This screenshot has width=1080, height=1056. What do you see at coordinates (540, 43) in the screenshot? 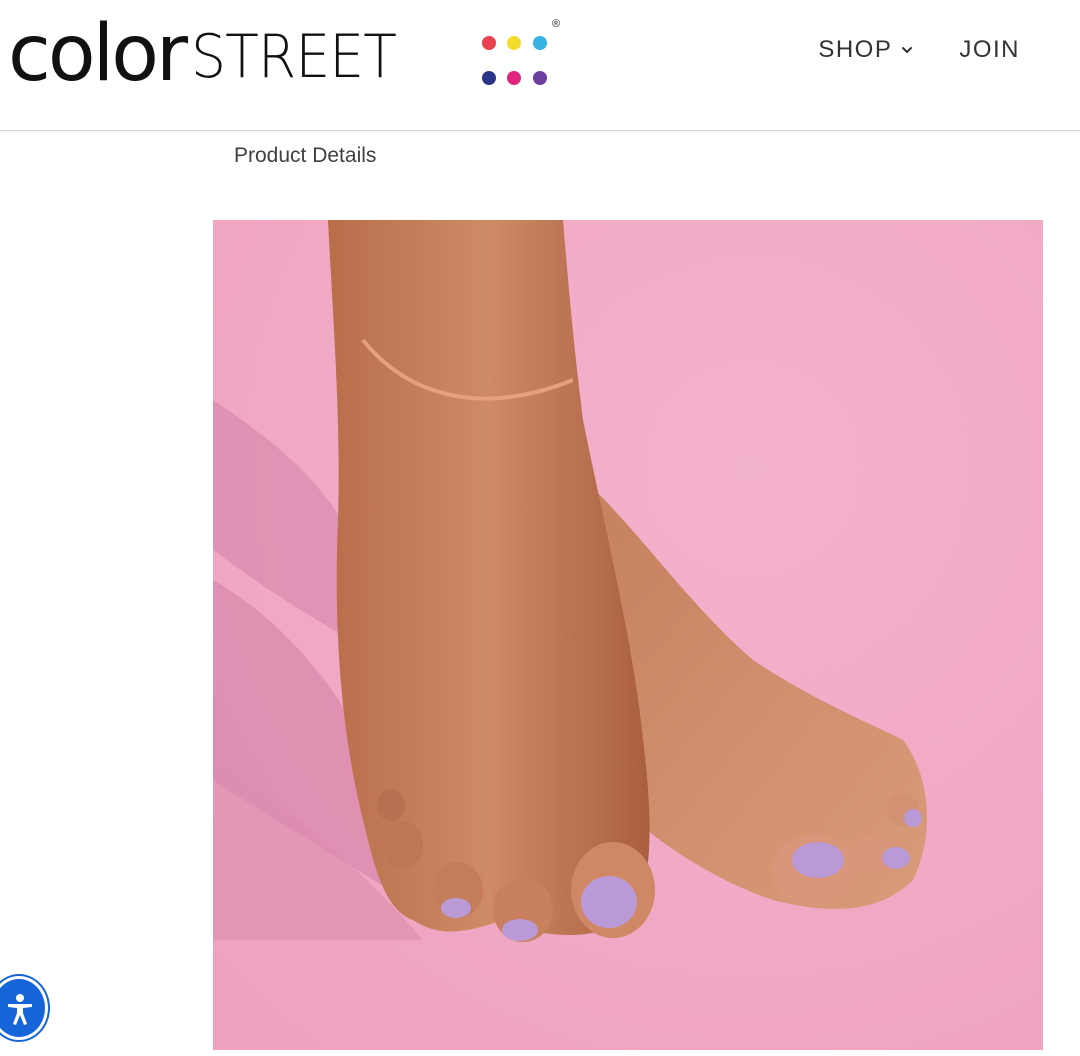
I see `logo-dot-cyan` at bounding box center [540, 43].